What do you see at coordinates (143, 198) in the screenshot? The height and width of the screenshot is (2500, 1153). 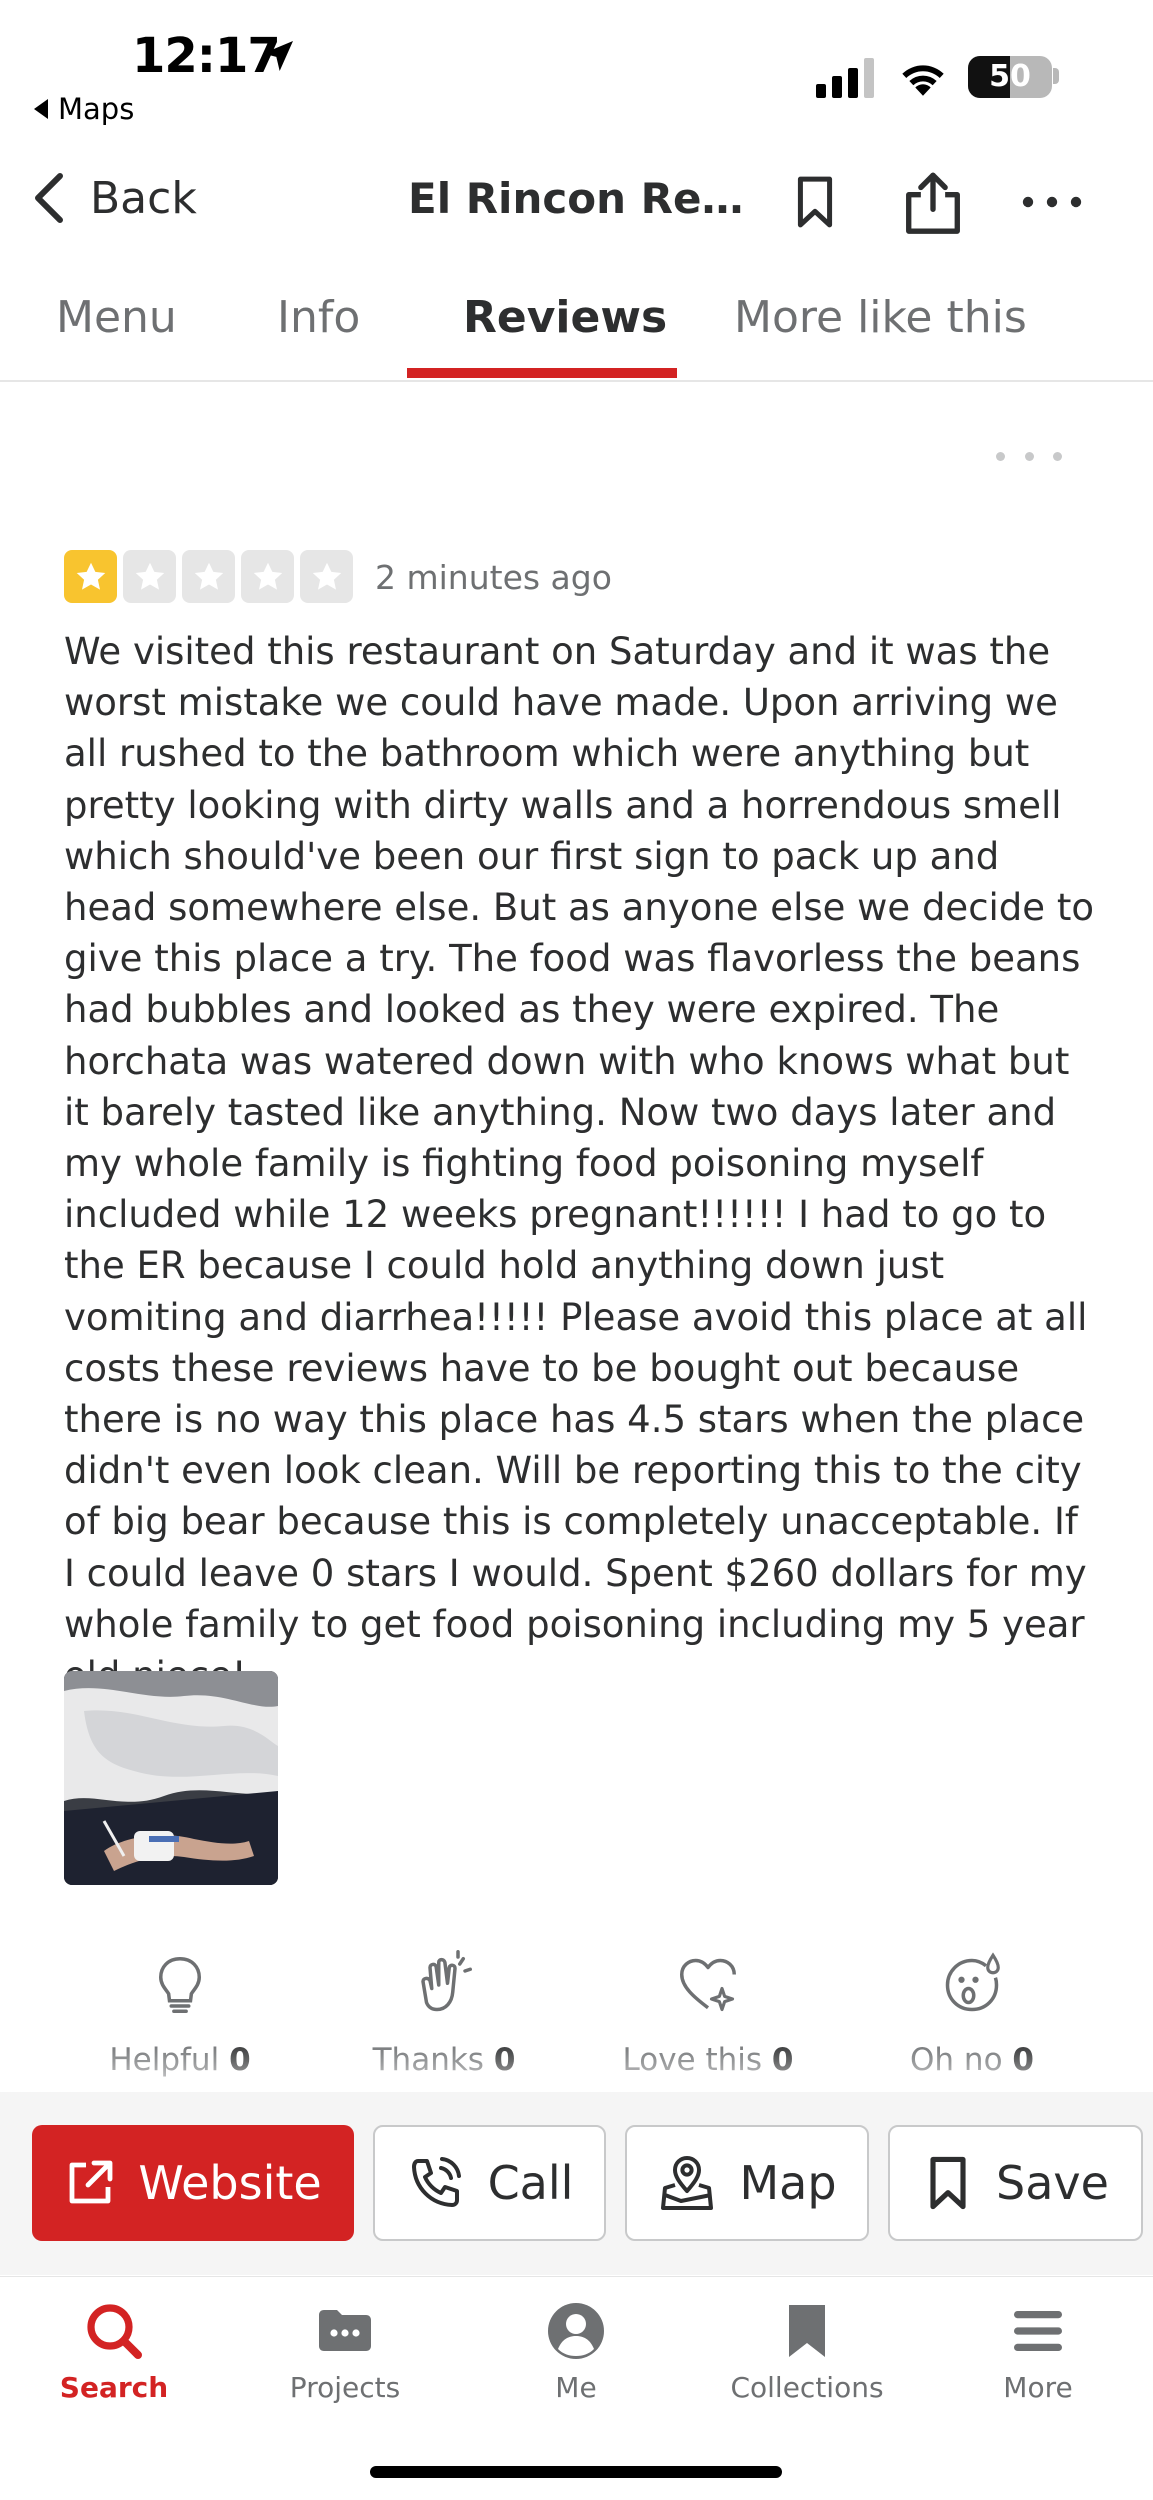 I see `back-label: Back` at bounding box center [143, 198].